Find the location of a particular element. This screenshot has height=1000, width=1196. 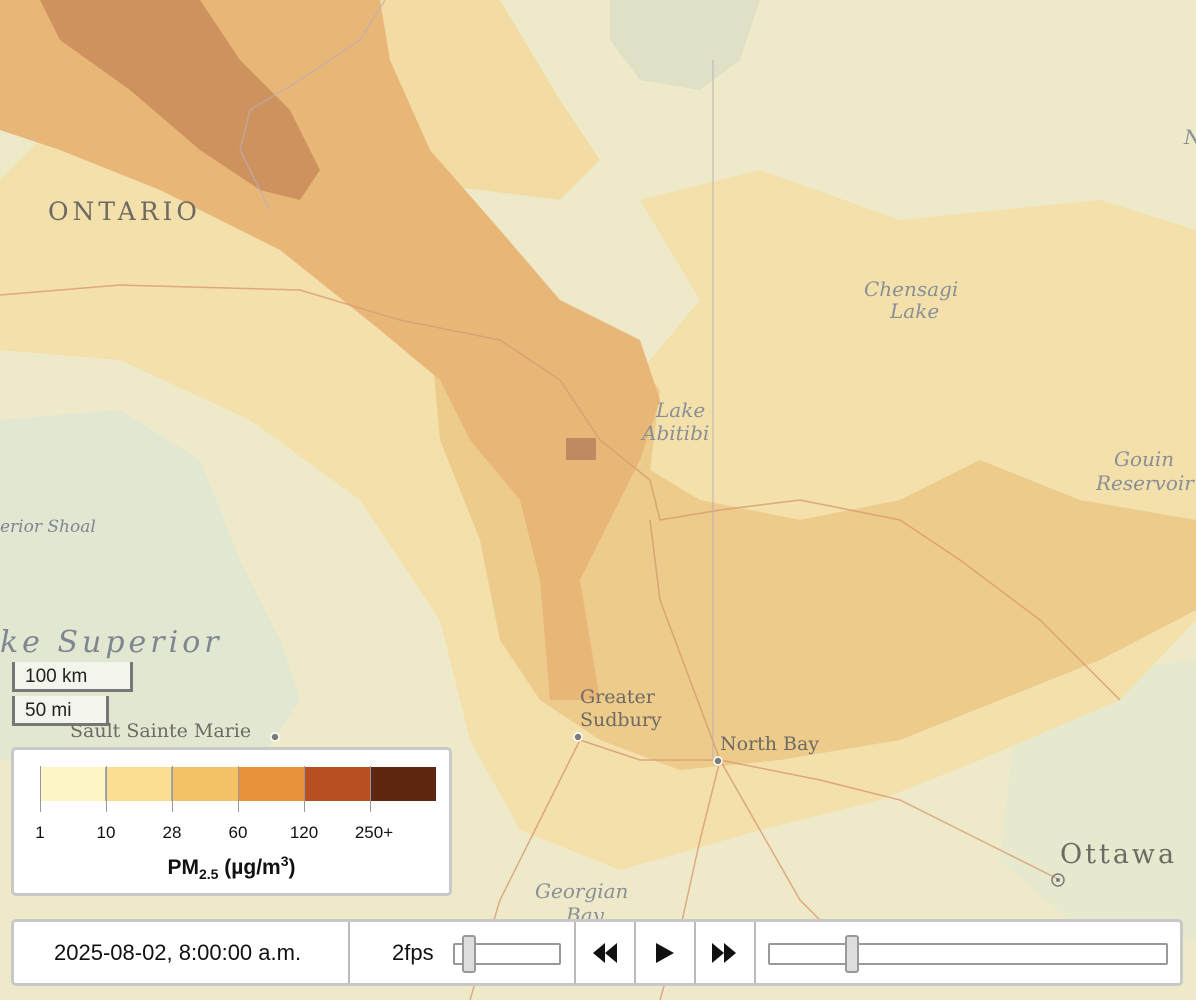

legend-tick-label: 60 is located at coordinates (238, 832).